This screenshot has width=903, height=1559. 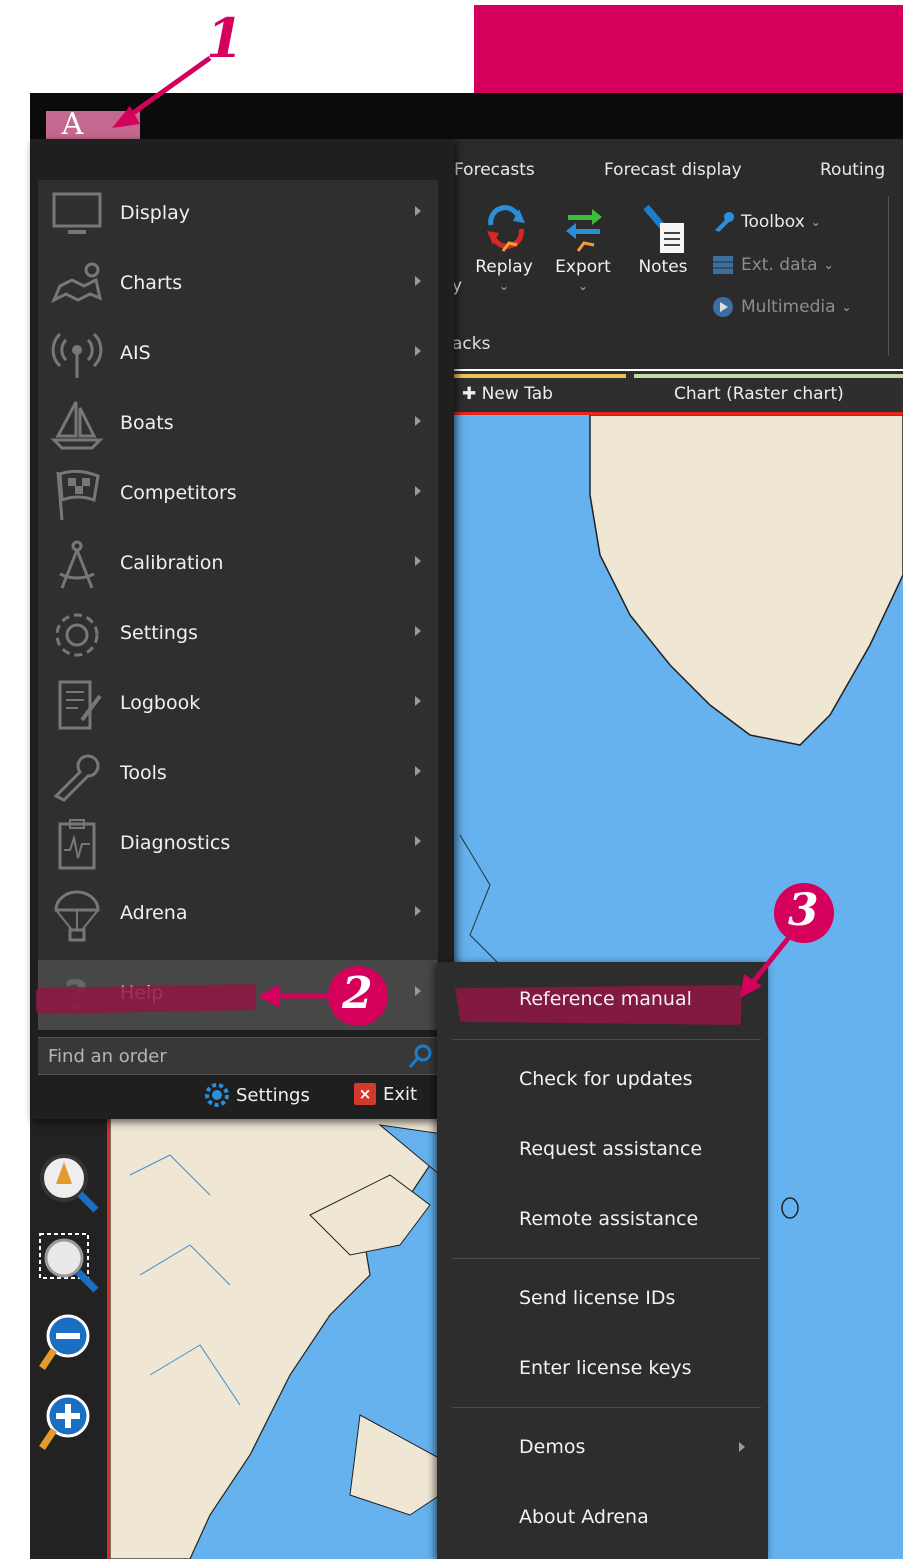 I want to click on annotation-3: 3, so click(x=803, y=910).